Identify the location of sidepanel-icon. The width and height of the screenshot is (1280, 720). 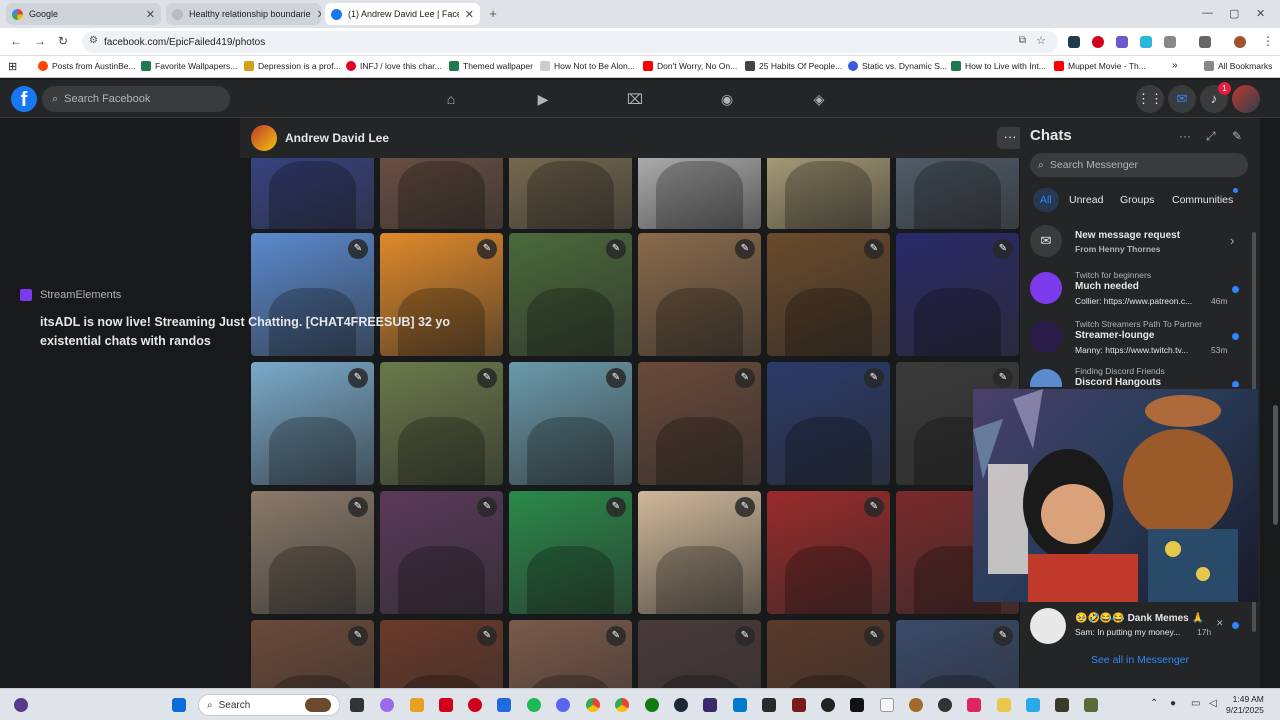
(1205, 42).